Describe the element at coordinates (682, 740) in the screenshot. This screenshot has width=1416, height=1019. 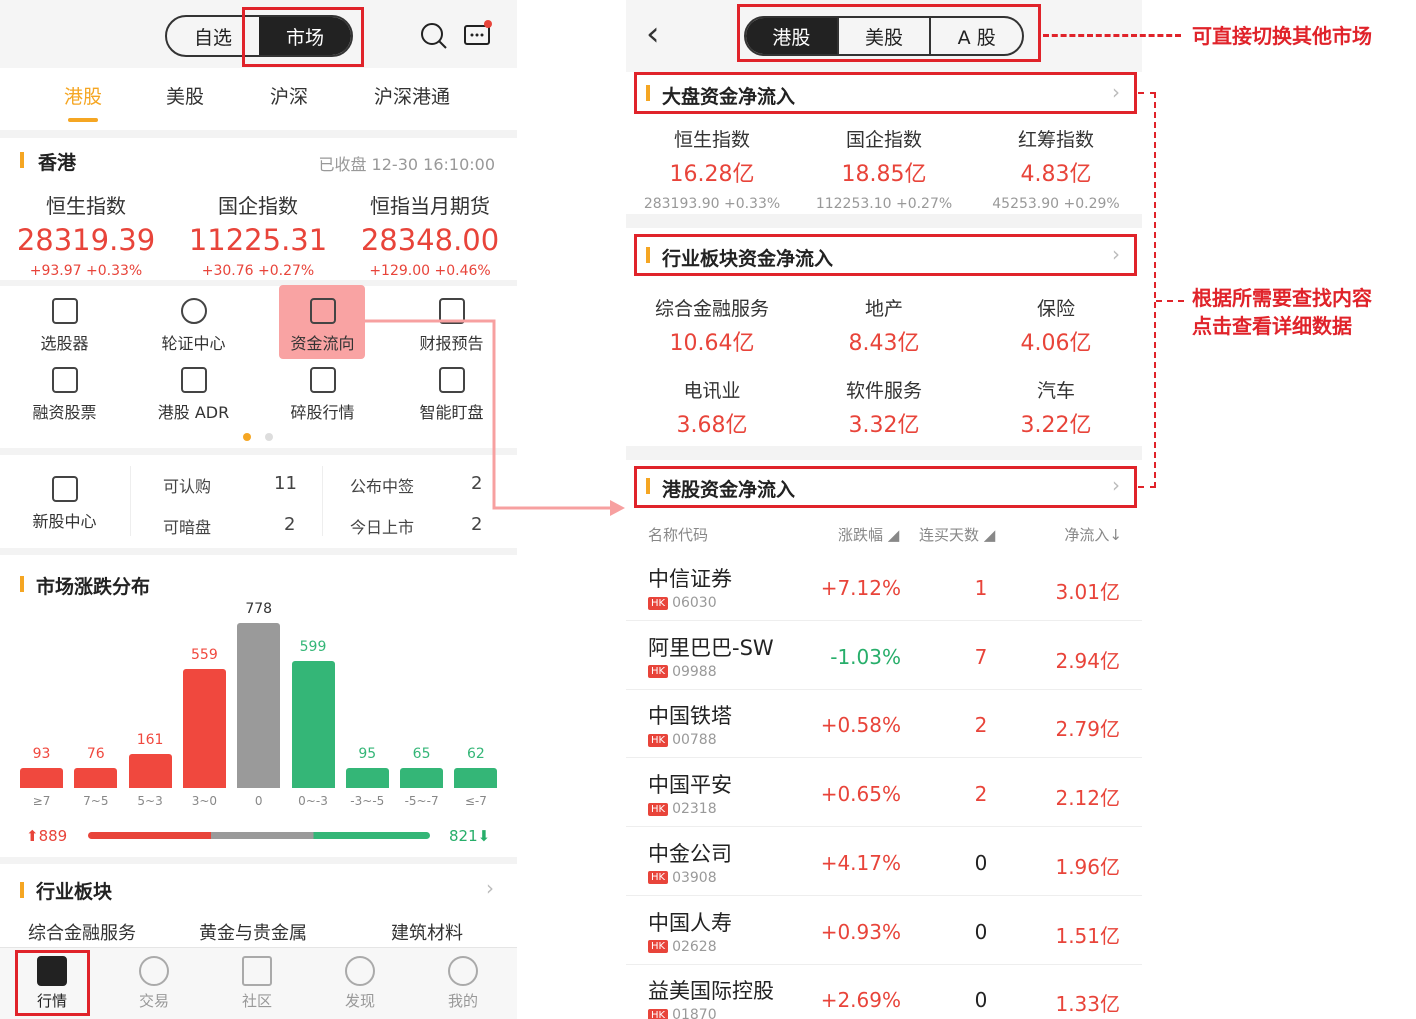
I see `stock-code: HK 00788` at that location.